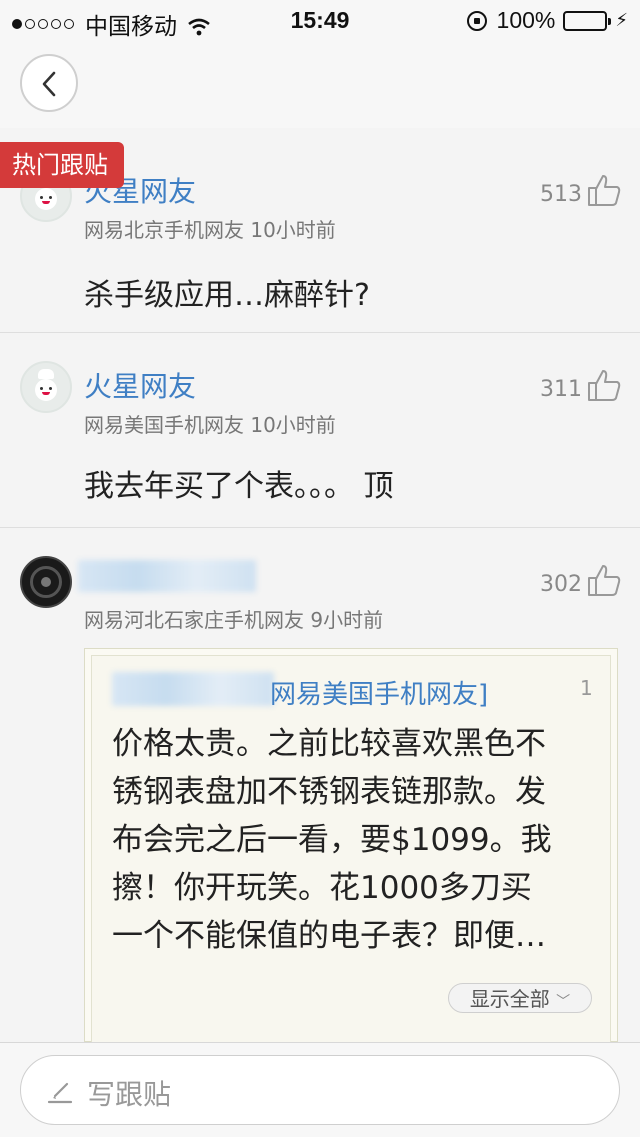 Image resolution: width=640 pixels, height=1137 pixels. What do you see at coordinates (586, 688) in the screenshot?
I see `quote-floor-number: 1` at bounding box center [586, 688].